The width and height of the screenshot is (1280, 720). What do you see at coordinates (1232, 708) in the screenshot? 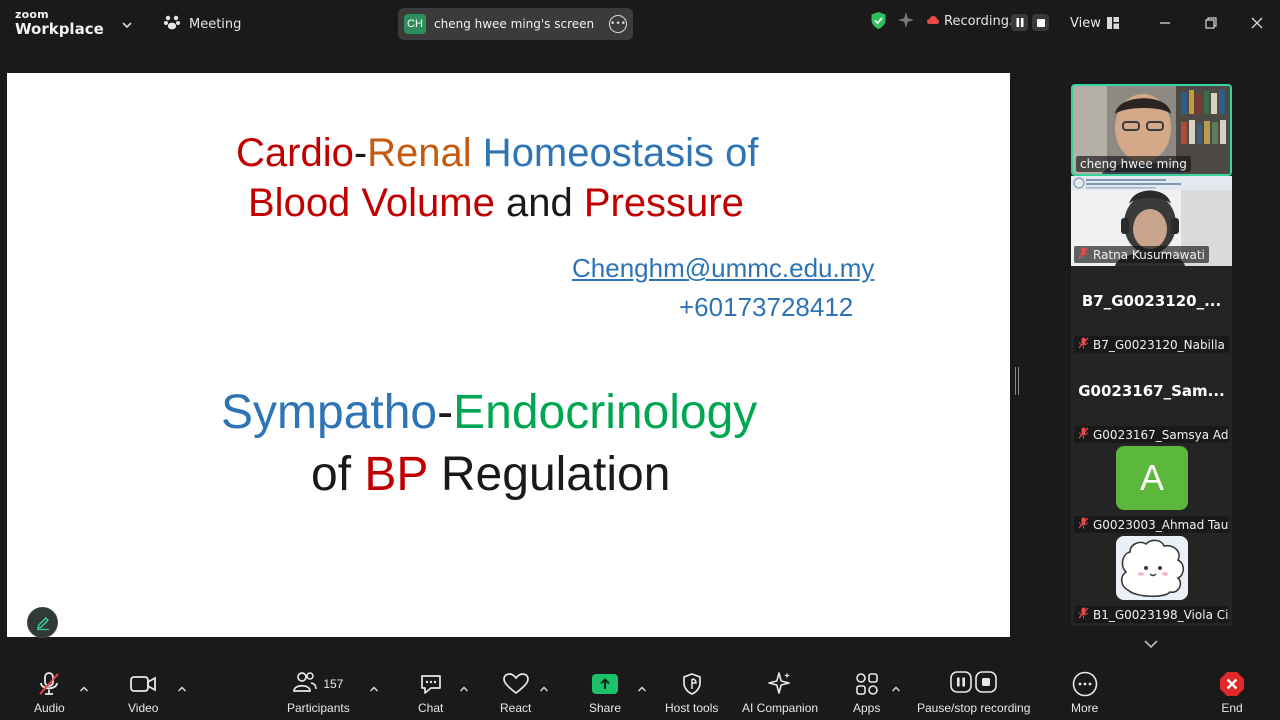
I see `end-label: End` at bounding box center [1232, 708].